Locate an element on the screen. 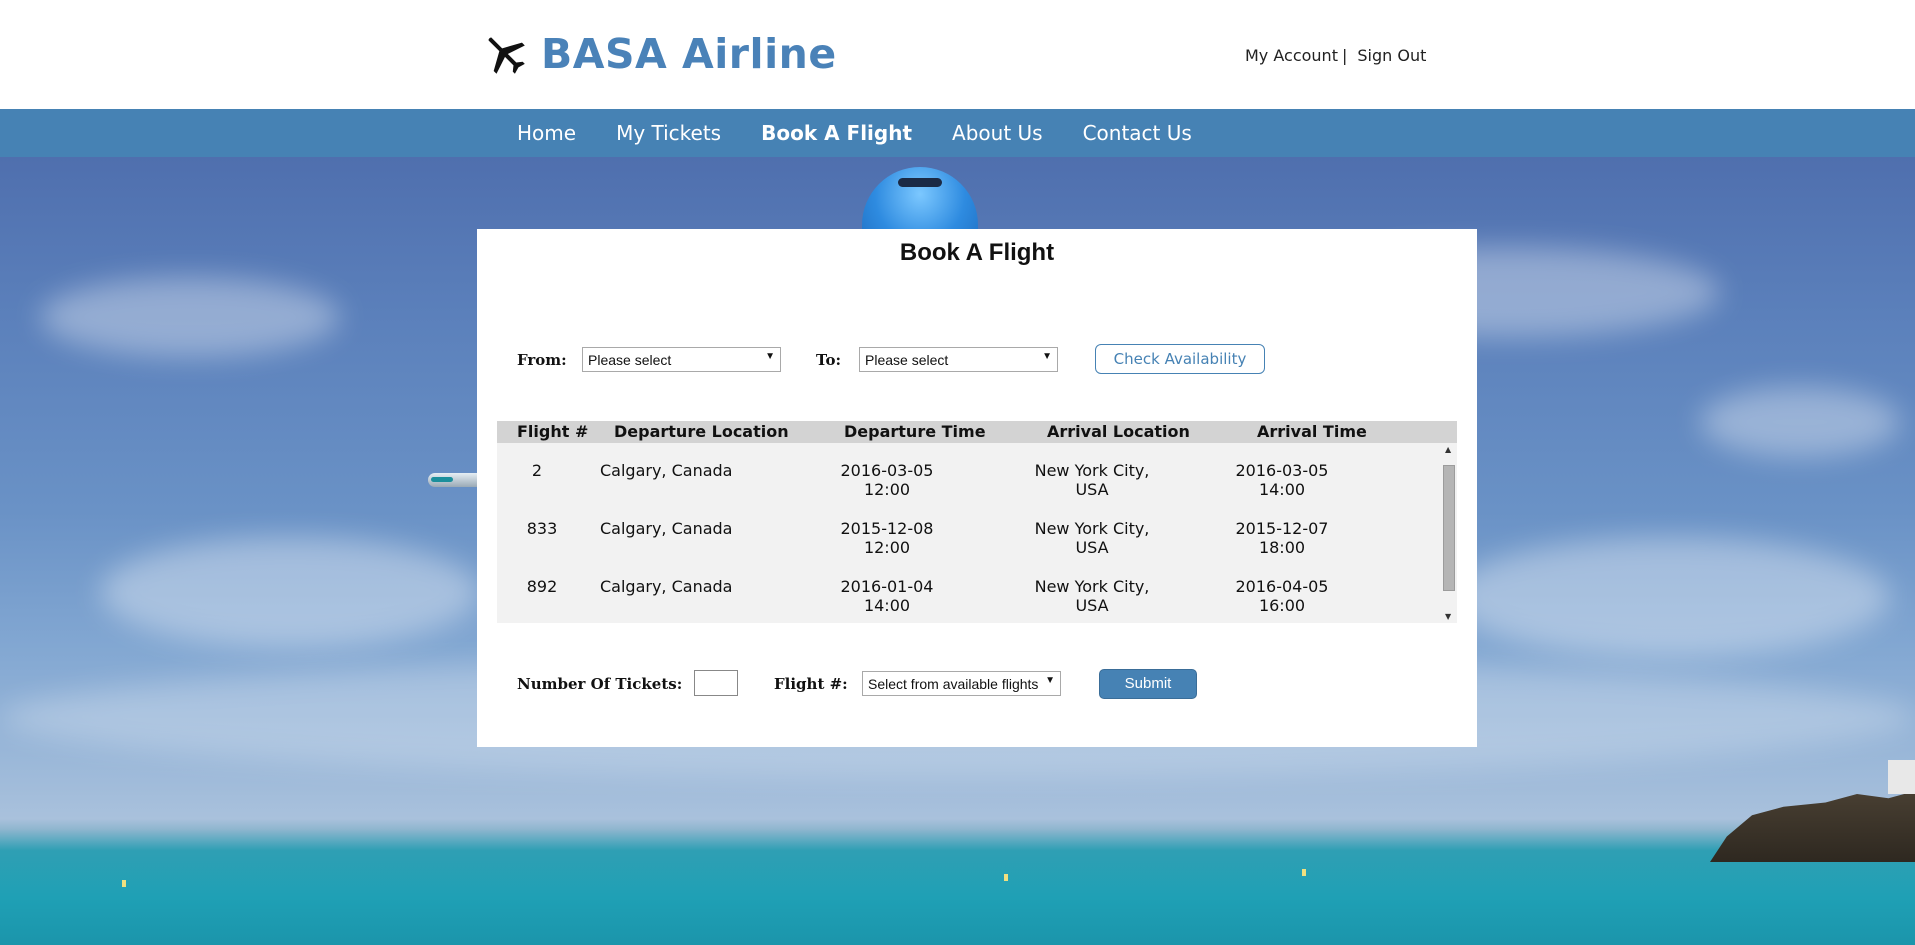 The height and width of the screenshot is (945, 1915). cell-flight-number: 833 is located at coordinates (542, 528).